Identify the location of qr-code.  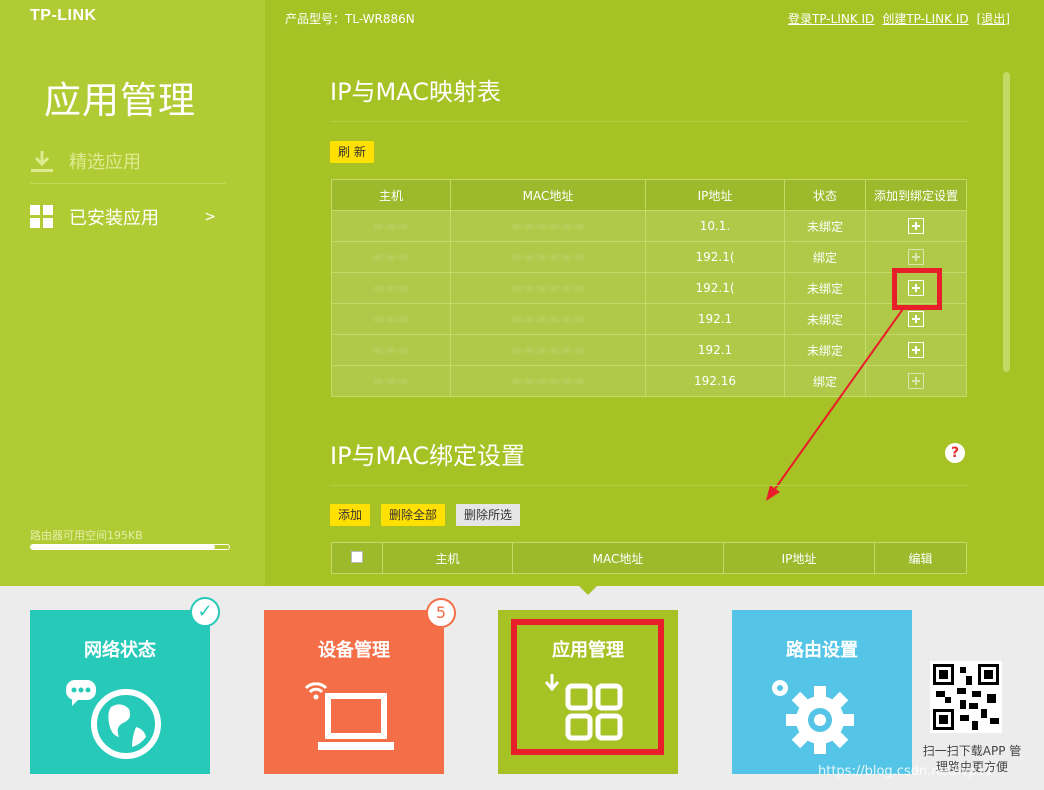
(966, 697).